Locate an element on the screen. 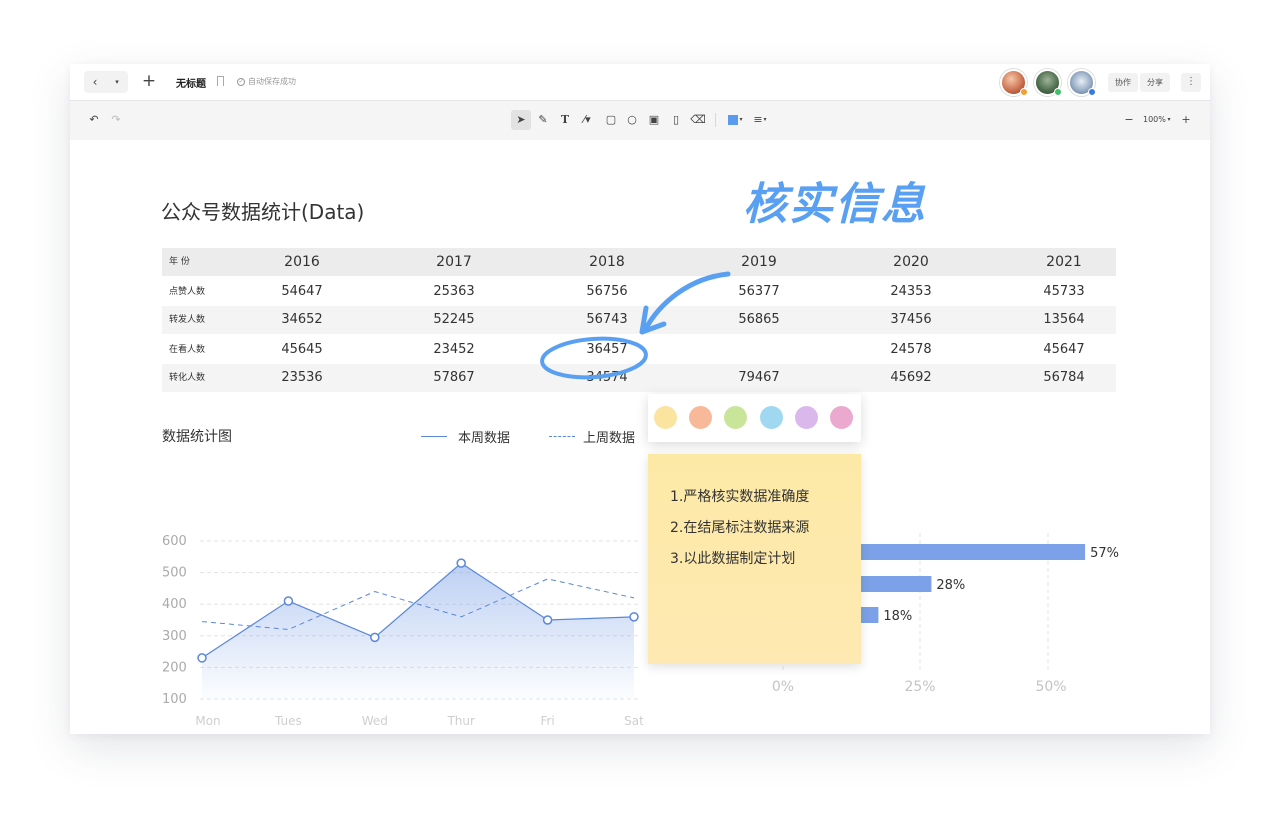  zoom-in-icon: + is located at coordinates (1186, 120).